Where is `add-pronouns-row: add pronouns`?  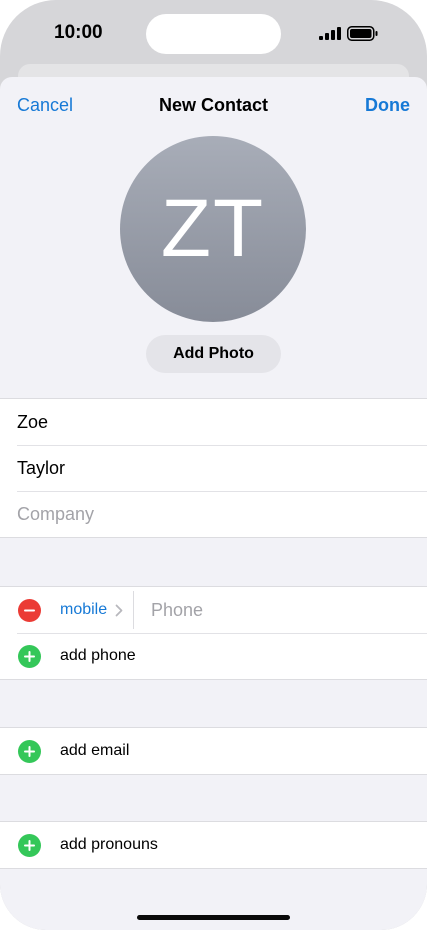 add-pronouns-row: add pronouns is located at coordinates (213, 845).